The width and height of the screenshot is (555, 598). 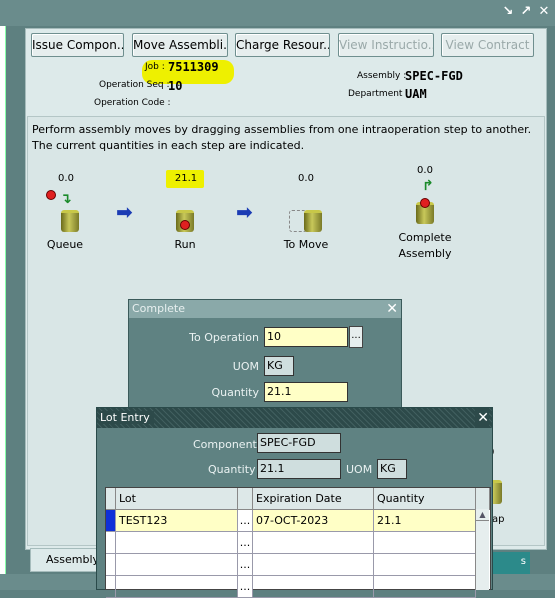 I want to click on column-header-quantity: Quantity, so click(x=425, y=499).